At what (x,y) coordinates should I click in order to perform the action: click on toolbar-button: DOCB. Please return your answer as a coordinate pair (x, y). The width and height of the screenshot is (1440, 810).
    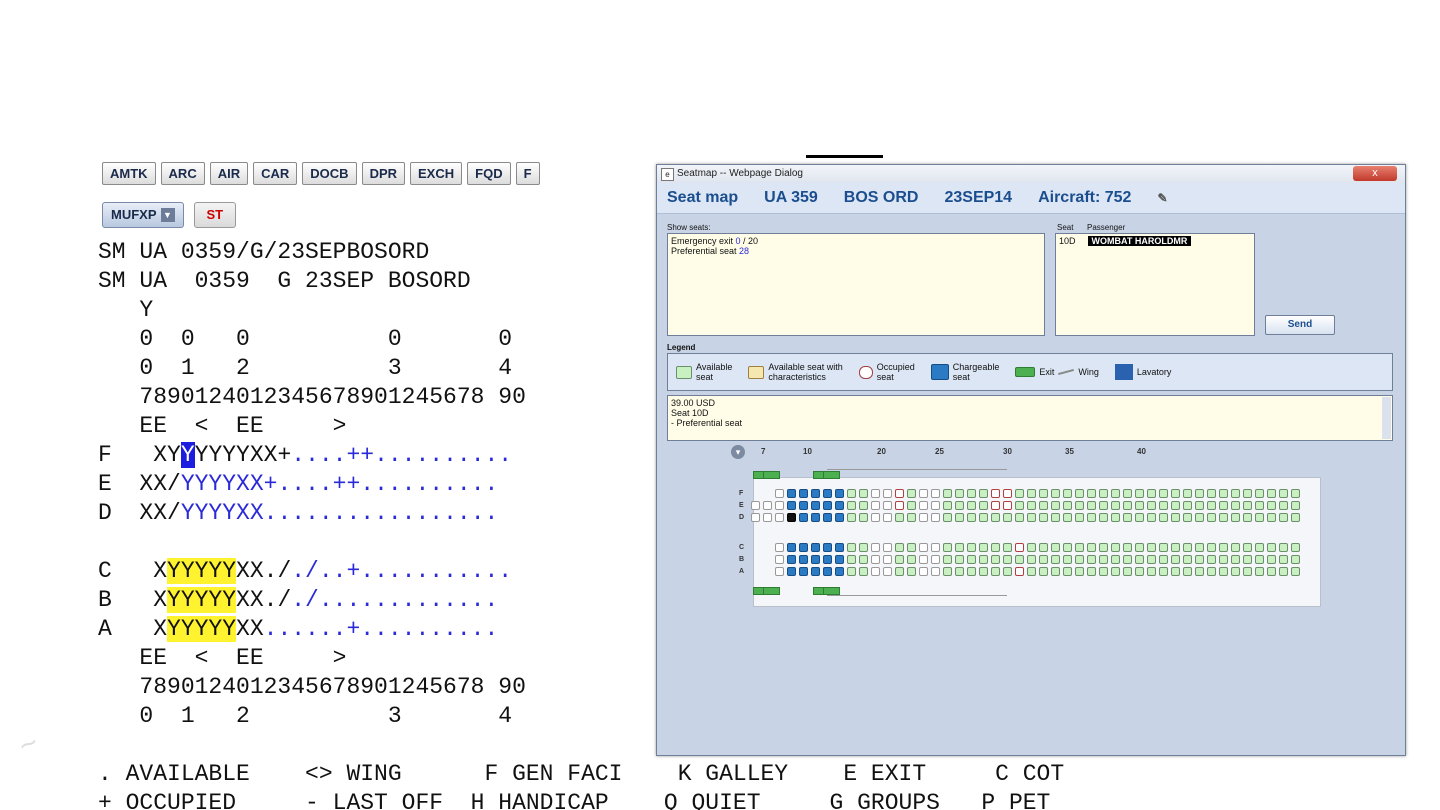
    Looking at the image, I should click on (329, 173).